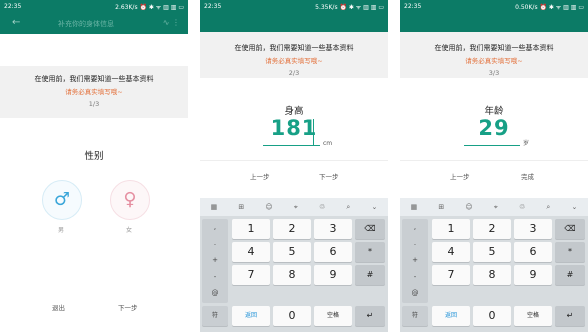  I want to click on male-option: ♂, so click(62, 200).